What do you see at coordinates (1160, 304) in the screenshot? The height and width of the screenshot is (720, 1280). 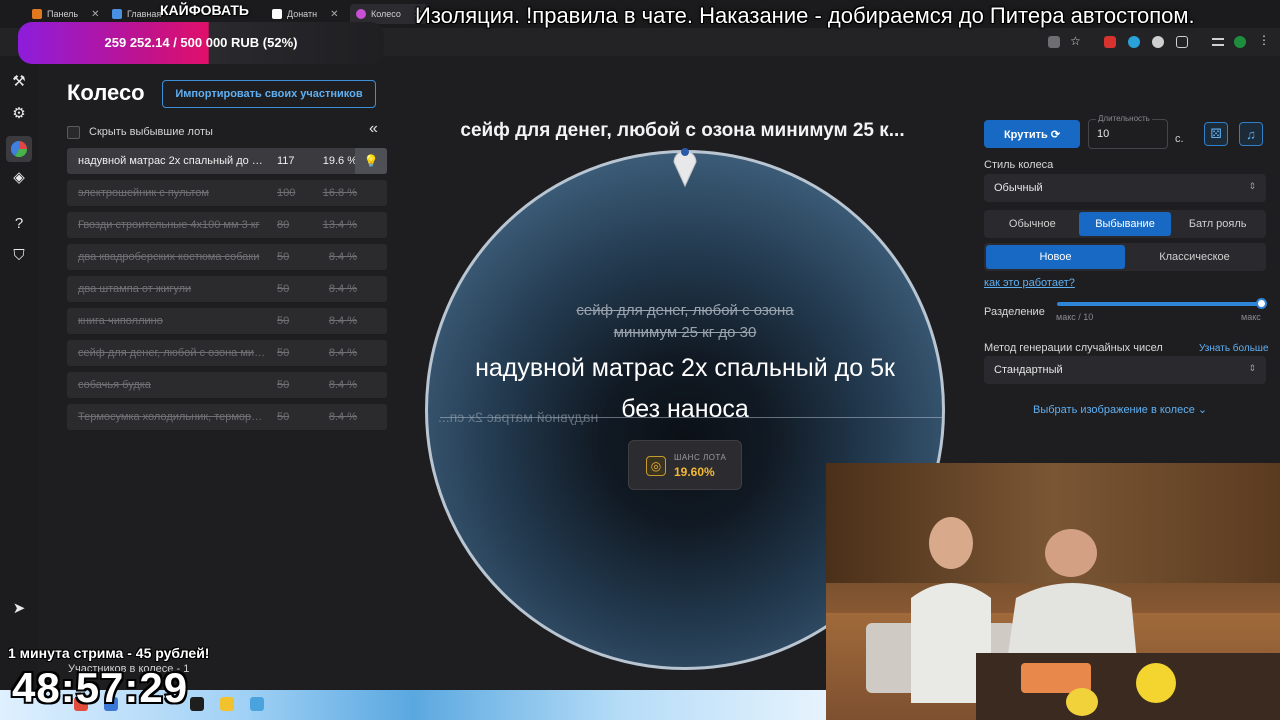 I see `split-slider-track` at bounding box center [1160, 304].